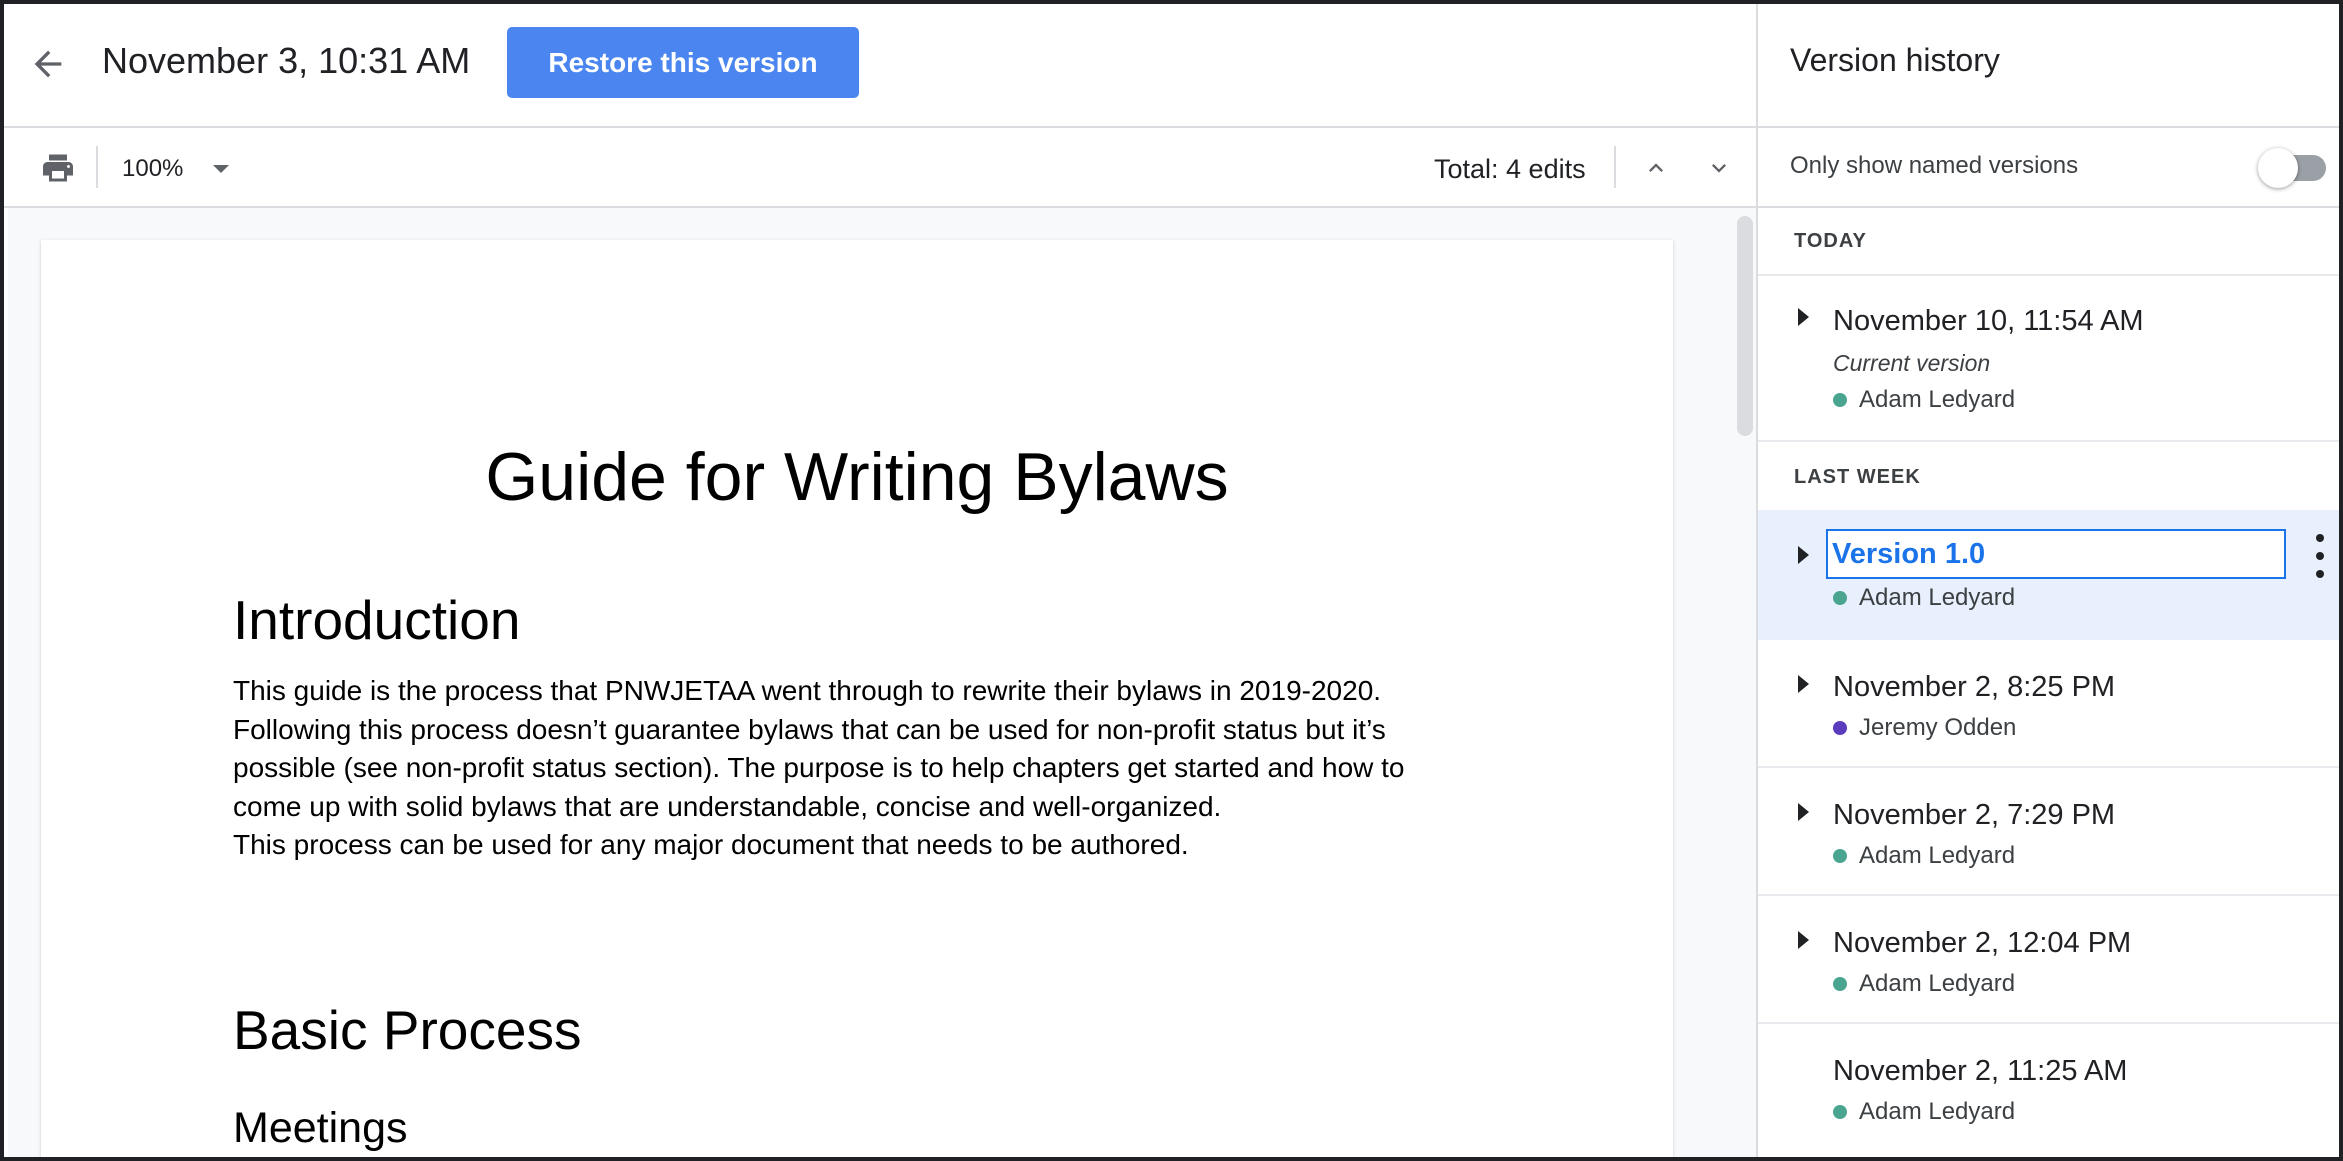  Describe the element at coordinates (2048, 704) in the screenshot. I see `version-item: November 2, 8:25 PM Jeremy Odden` at that location.